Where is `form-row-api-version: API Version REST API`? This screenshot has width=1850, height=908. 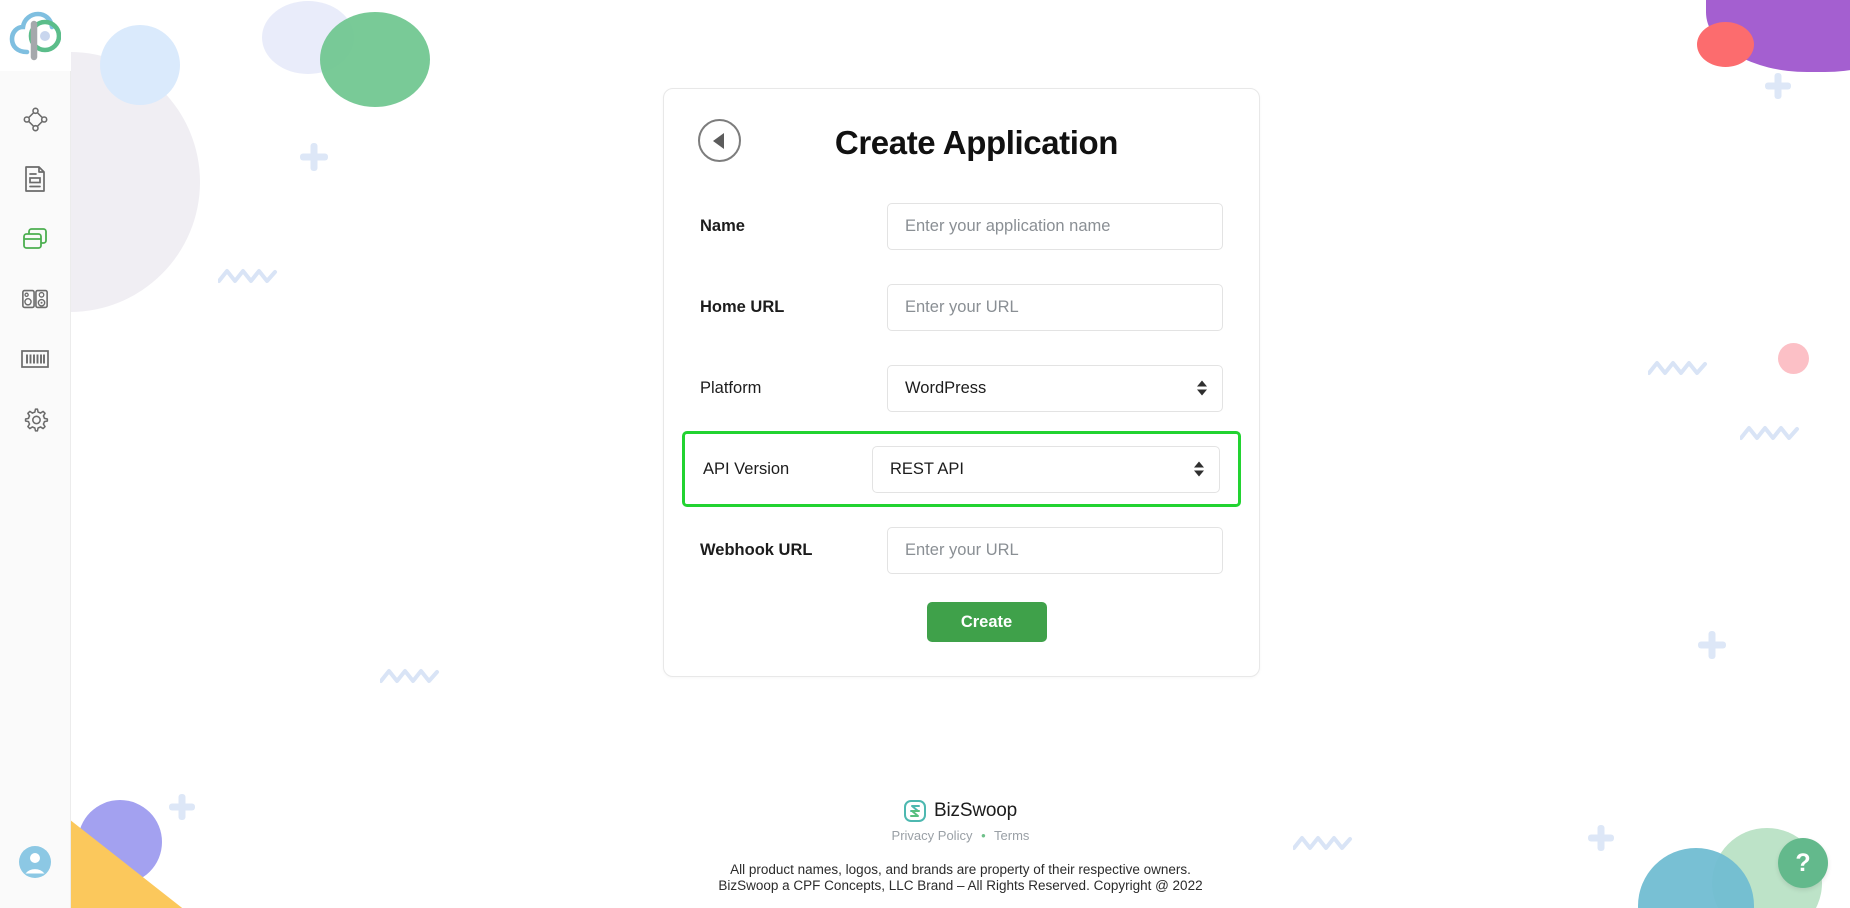 form-row-api-version: API Version REST API is located at coordinates (961, 469).